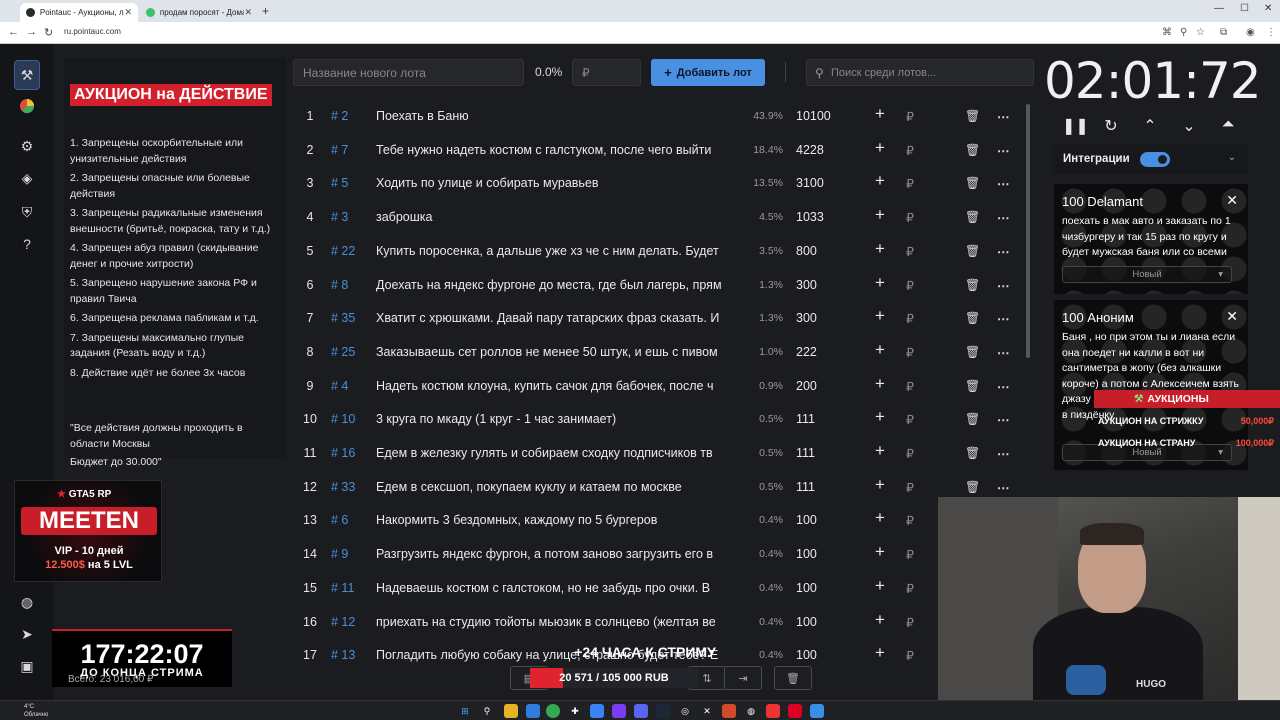 The image size is (1280, 720). Describe the element at coordinates (813, 116) in the screenshot. I see `lot-amount: 10100` at that location.